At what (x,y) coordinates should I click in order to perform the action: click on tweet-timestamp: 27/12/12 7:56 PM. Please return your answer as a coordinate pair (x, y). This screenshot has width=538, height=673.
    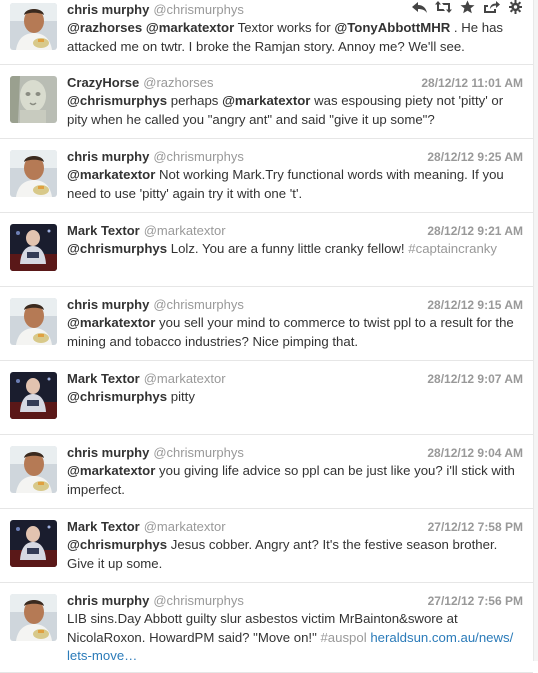
    Looking at the image, I should click on (475, 601).